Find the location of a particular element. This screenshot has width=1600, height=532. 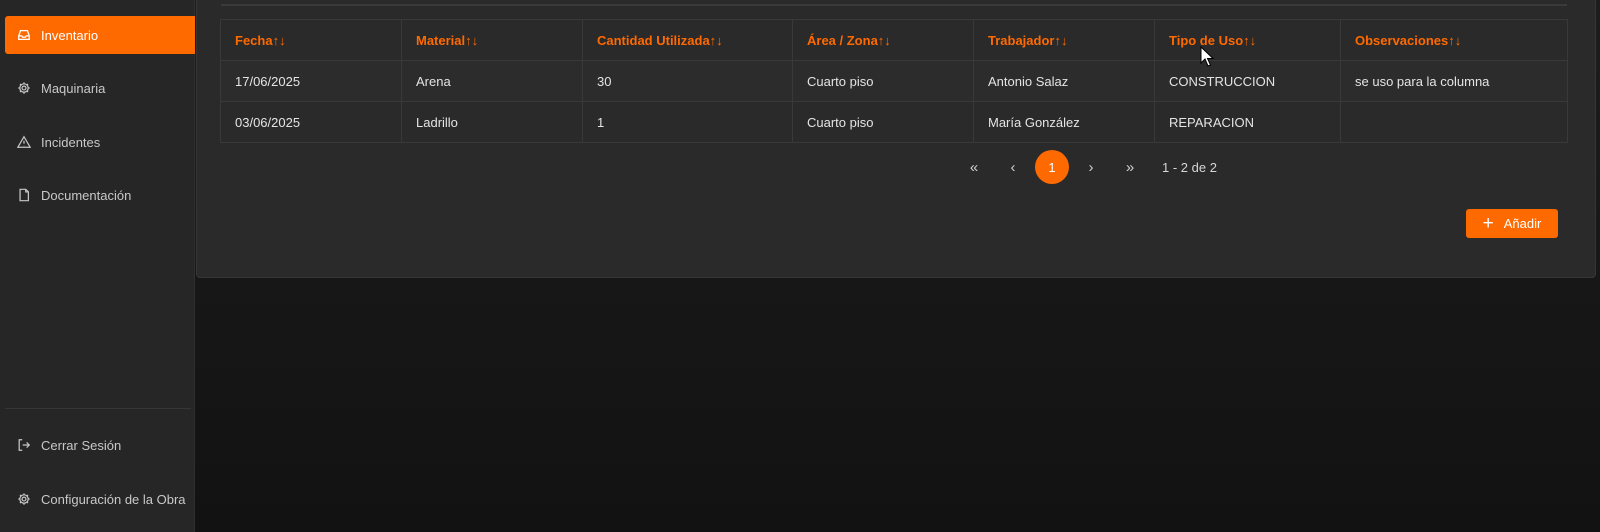

column-header-trabajador: Trabajador↑↓ is located at coordinates (1064, 40).